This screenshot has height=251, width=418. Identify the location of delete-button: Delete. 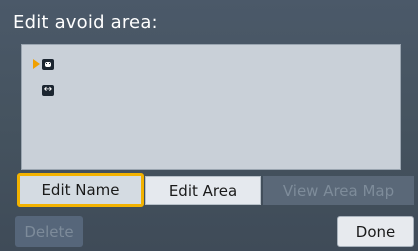
(49, 231).